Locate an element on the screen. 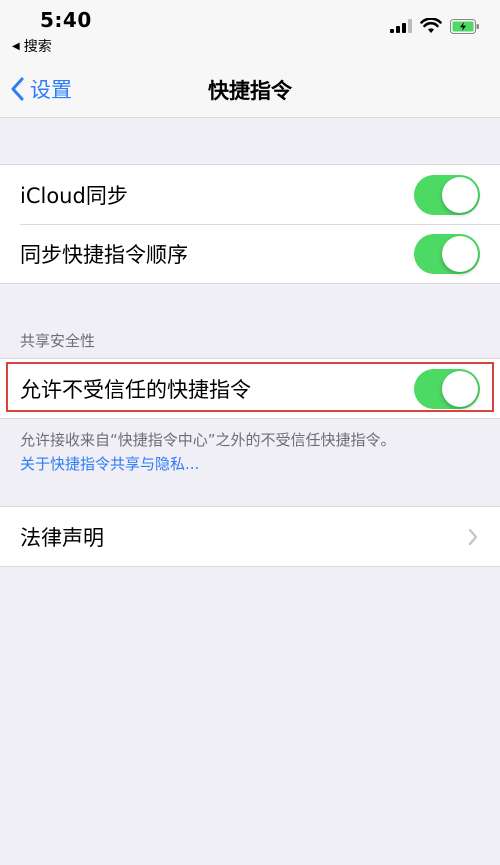 This screenshot has width=500, height=865. legal-notice-label: 法律声明 is located at coordinates (62, 537).